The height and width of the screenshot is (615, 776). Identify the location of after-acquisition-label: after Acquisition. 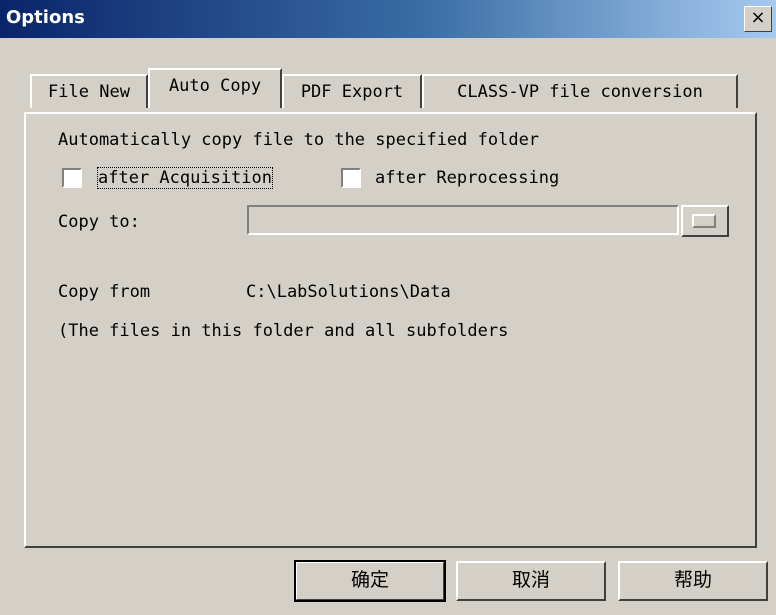
(185, 178).